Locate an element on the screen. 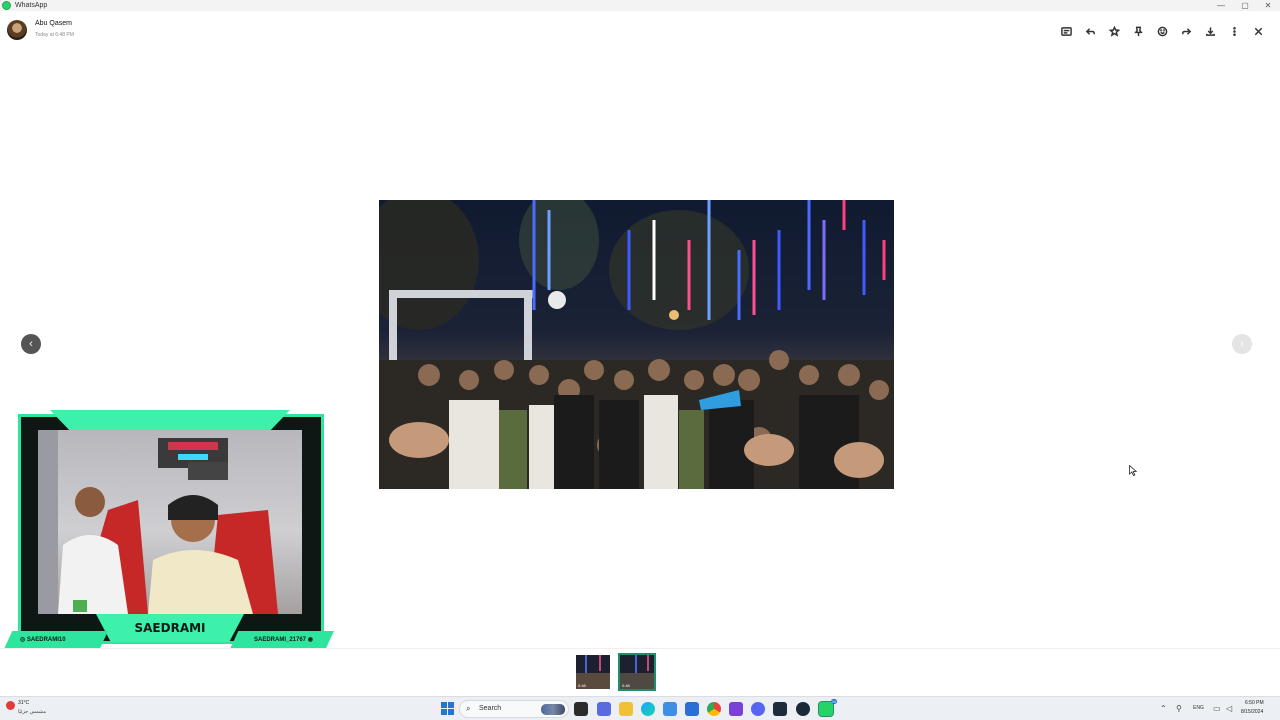  steam-icon is located at coordinates (803, 709).